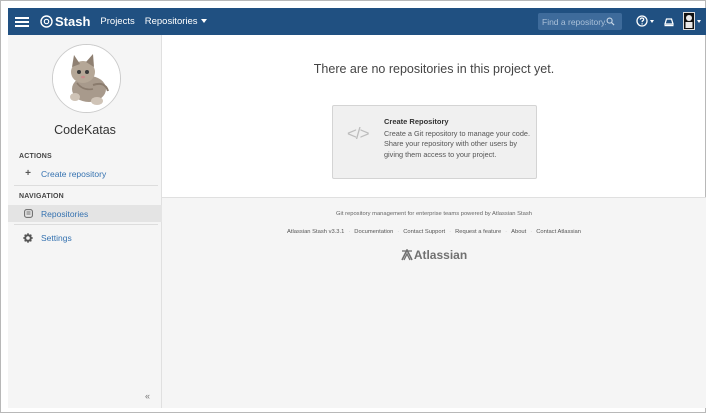 Image resolution: width=706 pixels, height=413 pixels. What do you see at coordinates (610, 21) in the screenshot?
I see `search-icon` at bounding box center [610, 21].